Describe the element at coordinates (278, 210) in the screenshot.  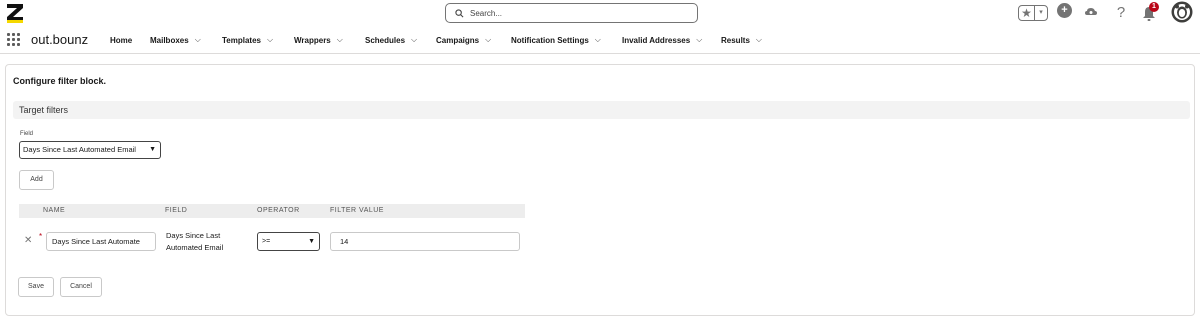
I see `column-header-operator: OPERATOR` at that location.